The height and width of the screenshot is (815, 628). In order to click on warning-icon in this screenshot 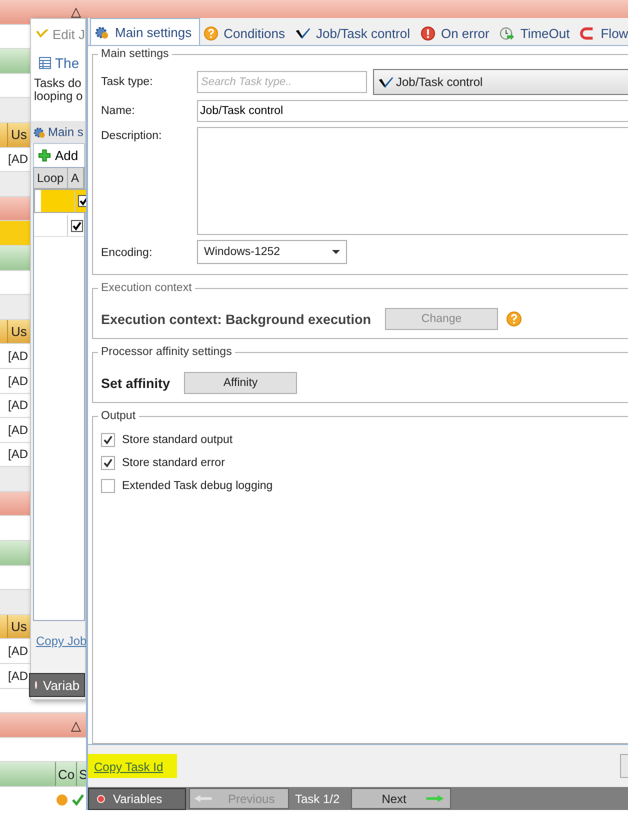, I will do `click(62, 800)`.